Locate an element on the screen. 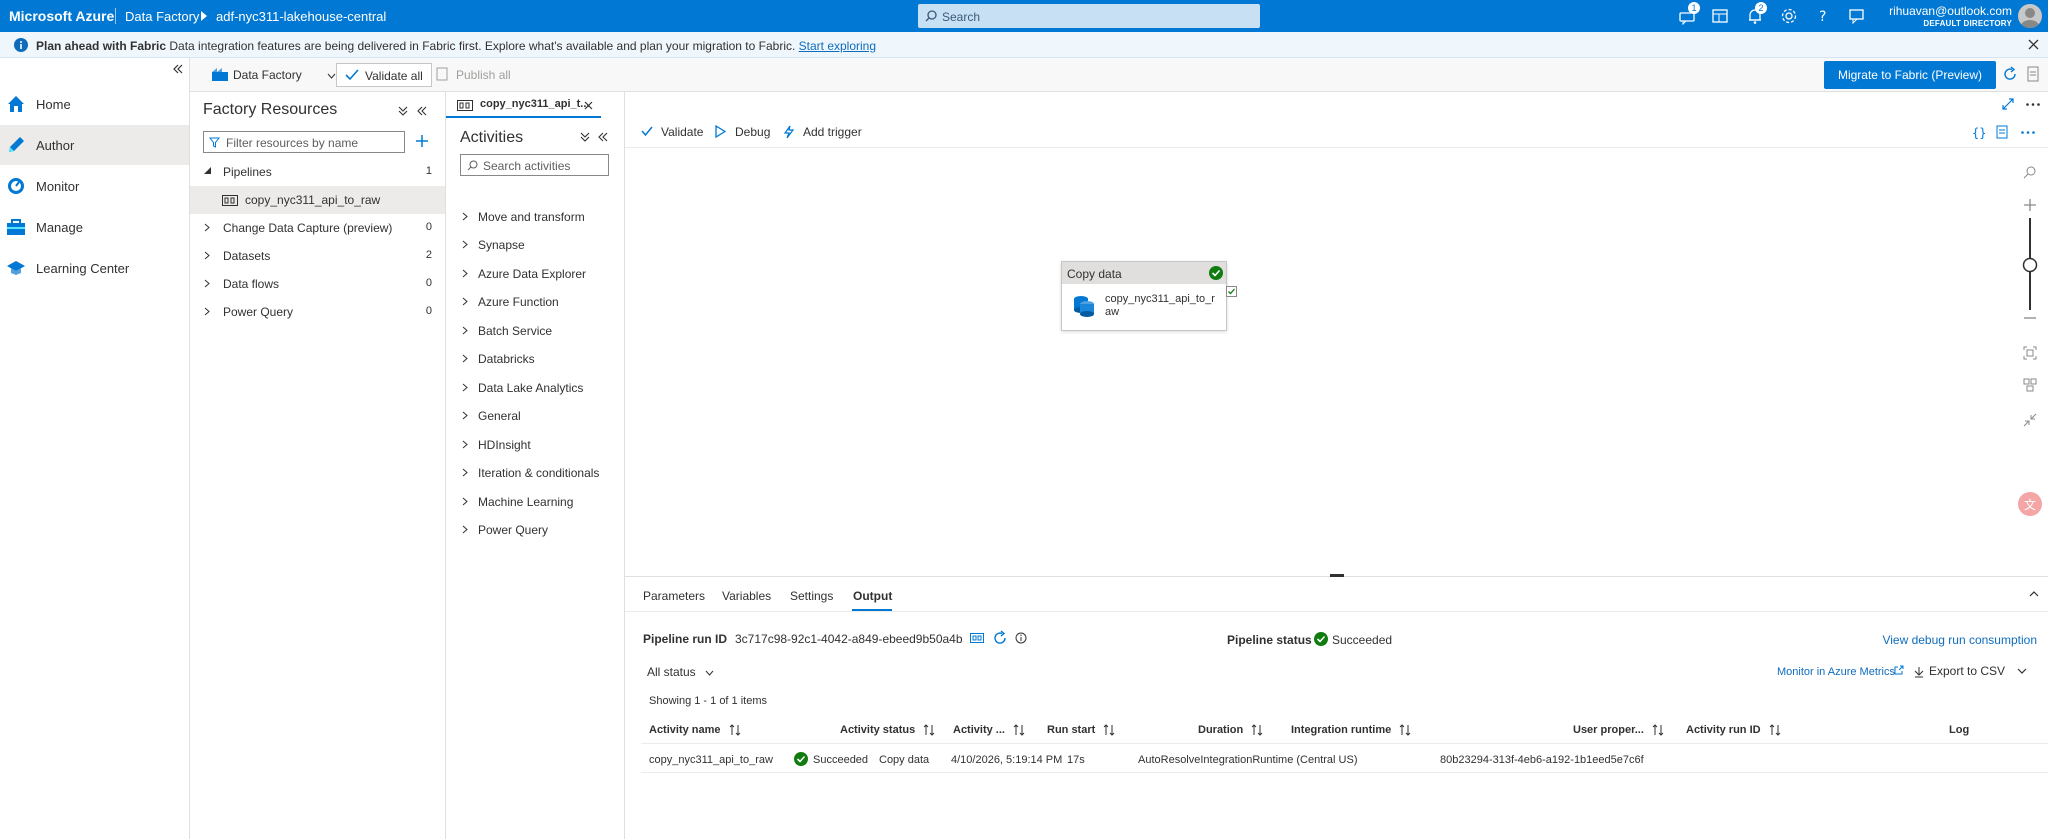 Image resolution: width=2048 pixels, height=839 pixels. column-header: Integration runtime is located at coordinates (1351, 730).